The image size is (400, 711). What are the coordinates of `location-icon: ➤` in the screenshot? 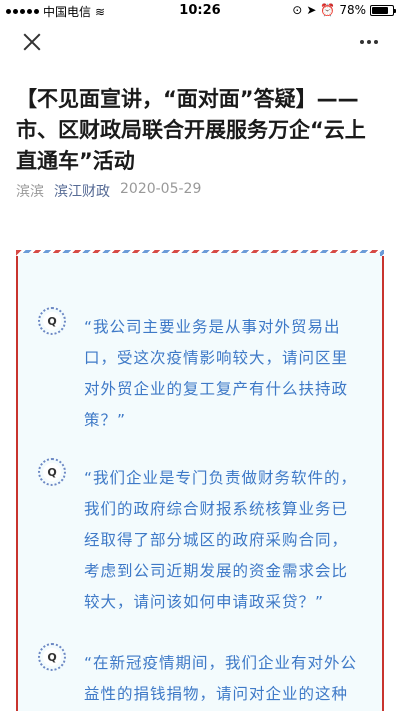 It's located at (311, 10).